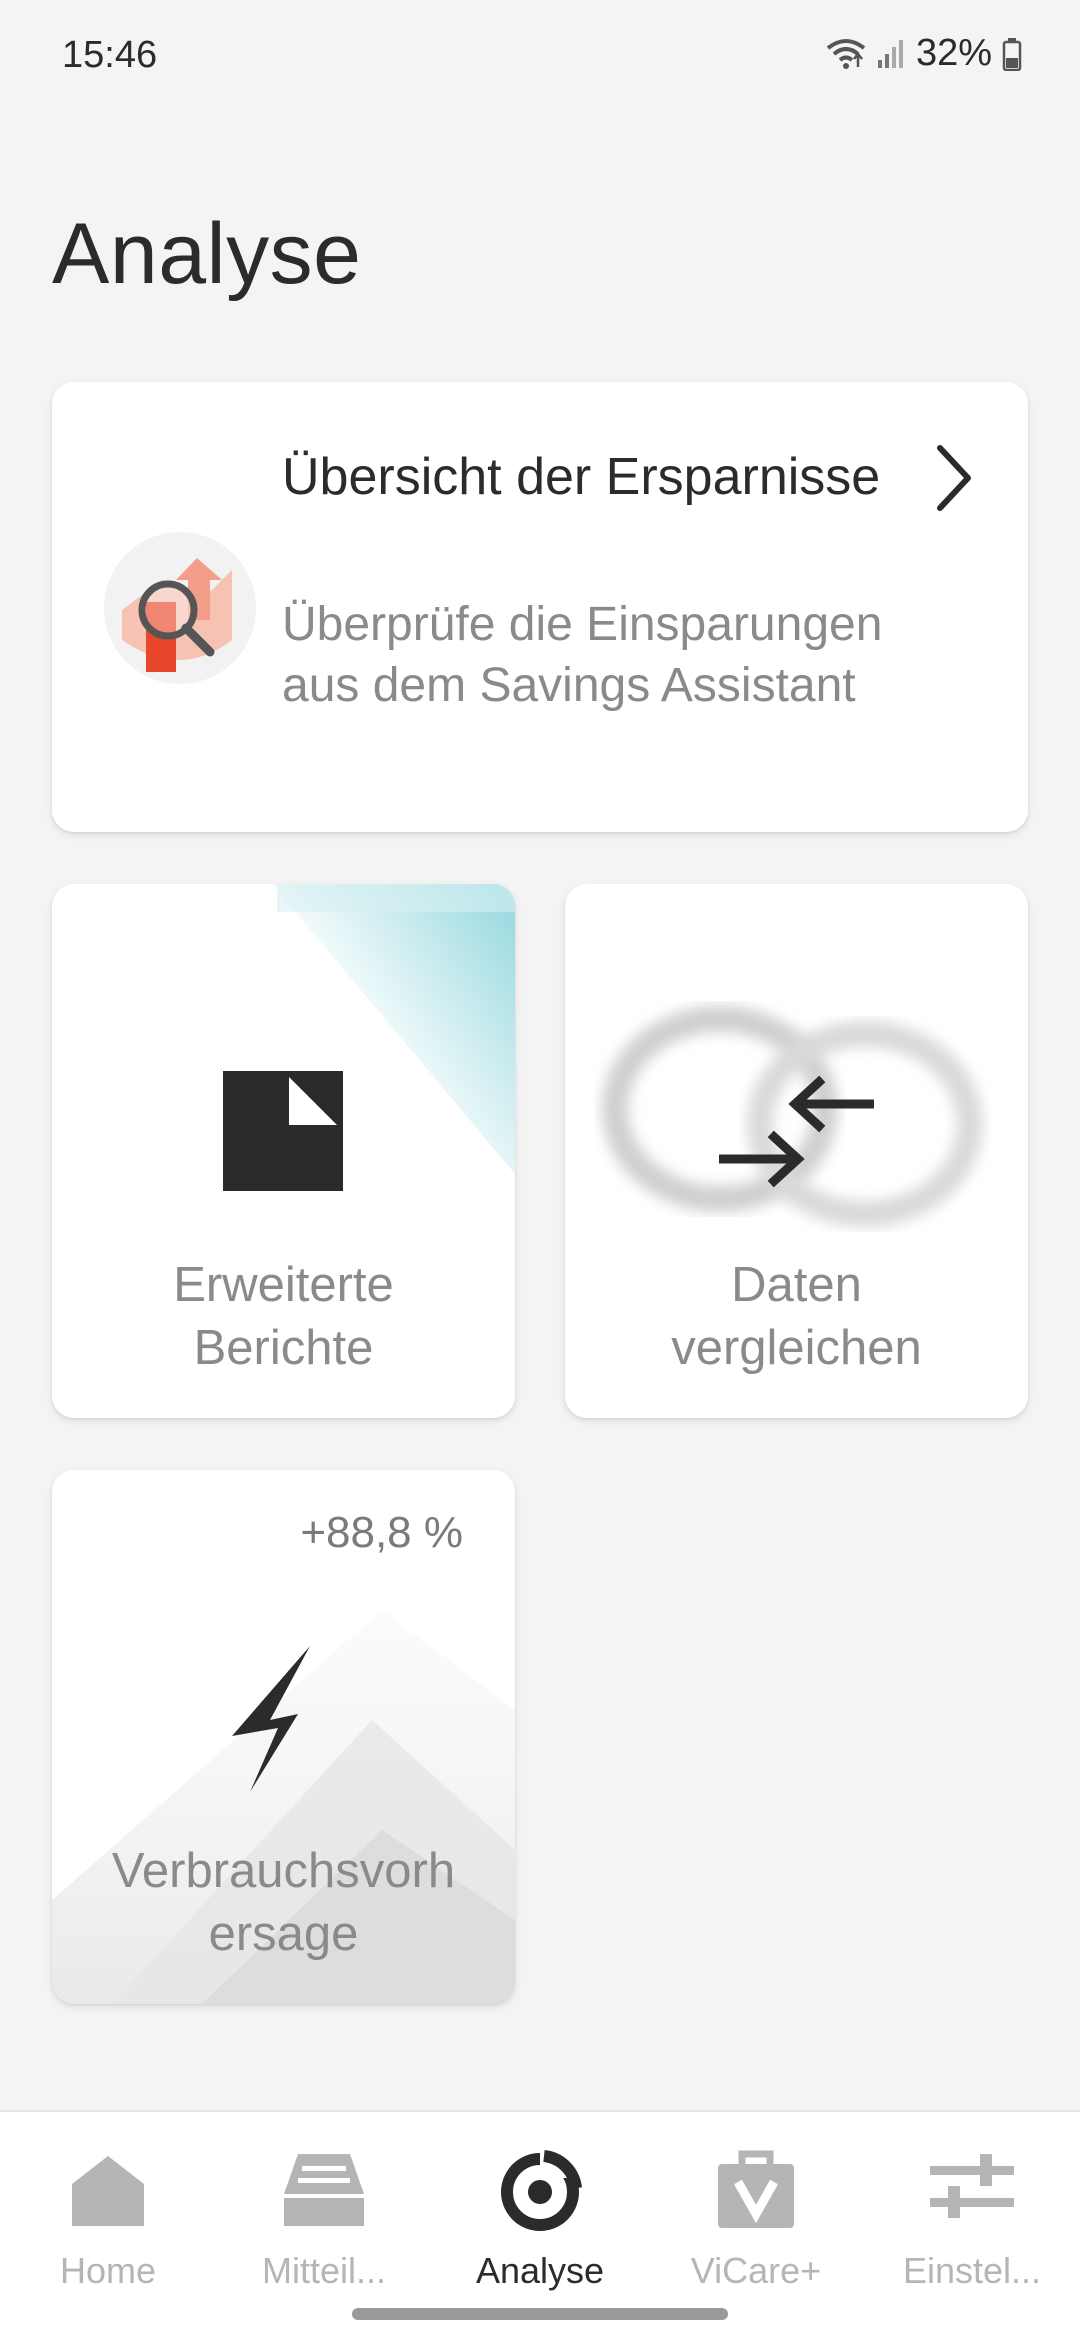  Describe the element at coordinates (953, 53) in the screenshot. I see `battery-percentage: 32%` at that location.